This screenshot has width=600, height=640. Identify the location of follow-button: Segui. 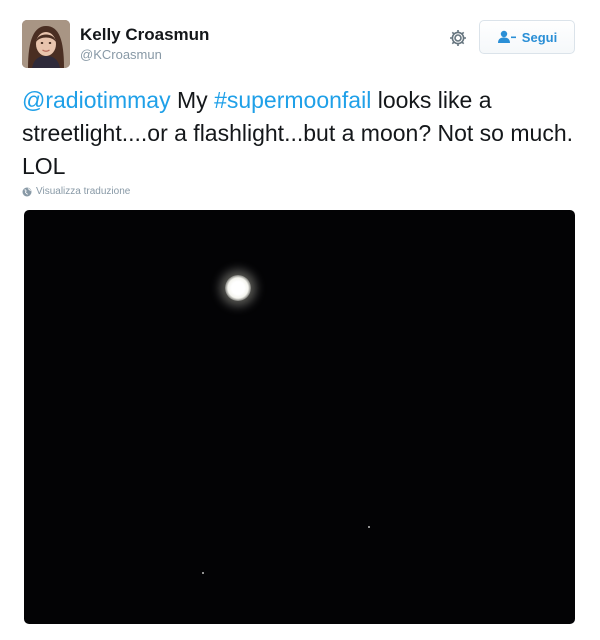
(527, 37).